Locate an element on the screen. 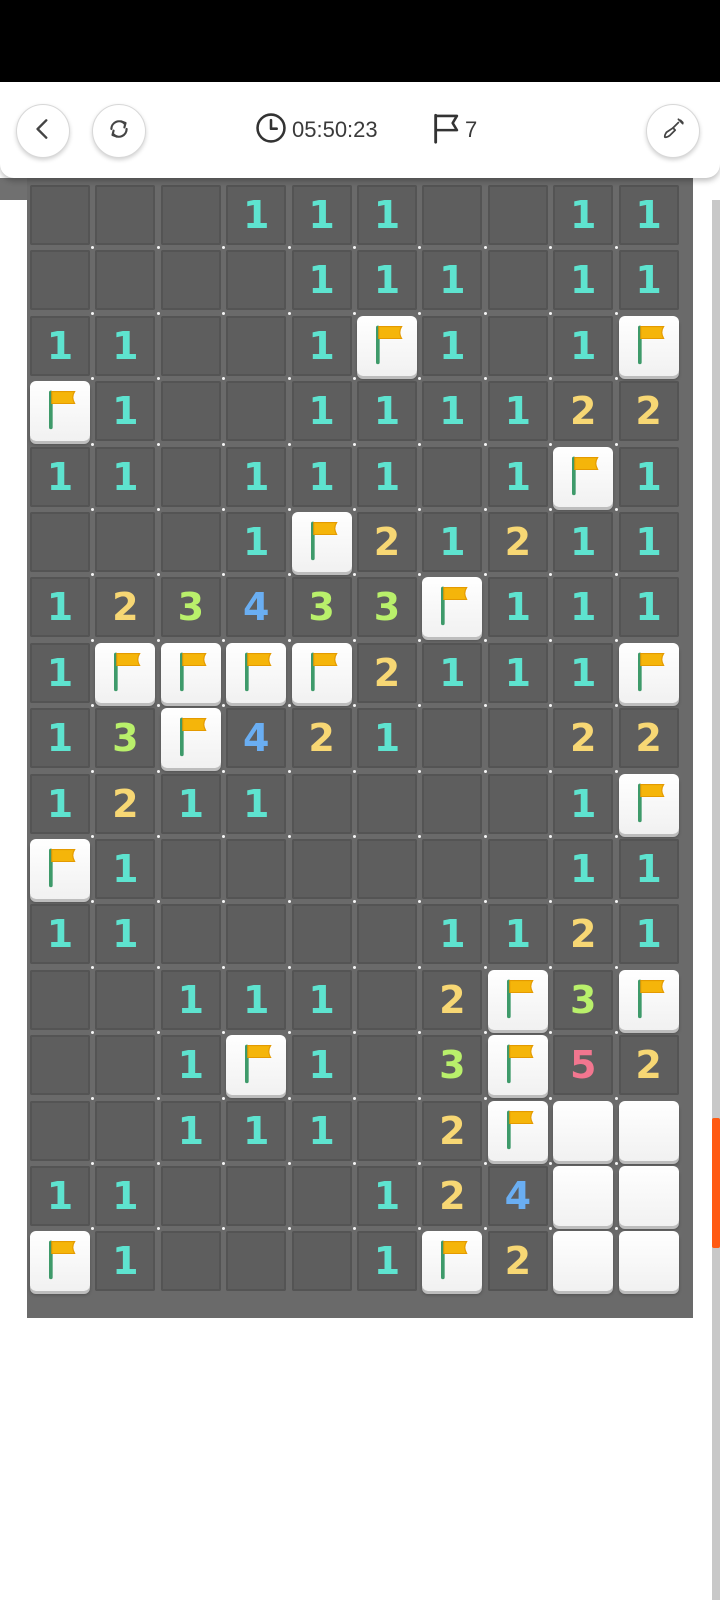 This screenshot has height=1600, width=720. back-button is located at coordinates (43, 131).